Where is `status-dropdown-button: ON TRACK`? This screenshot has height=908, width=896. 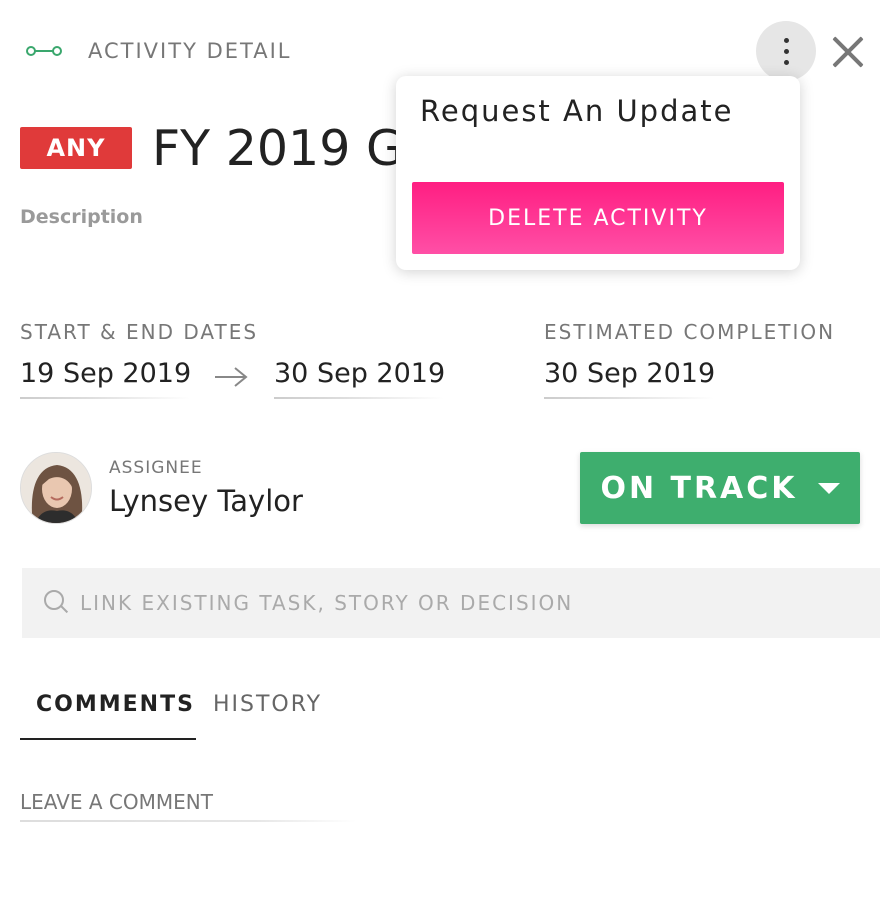 status-dropdown-button: ON TRACK is located at coordinates (720, 488).